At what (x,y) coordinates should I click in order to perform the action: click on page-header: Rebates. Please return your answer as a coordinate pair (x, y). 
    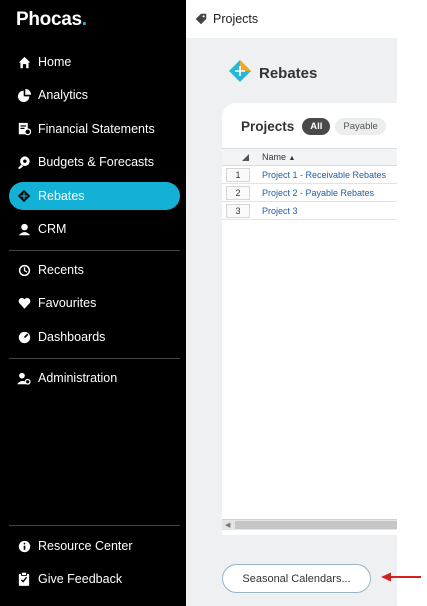
    Looking at the image, I should click on (273, 73).